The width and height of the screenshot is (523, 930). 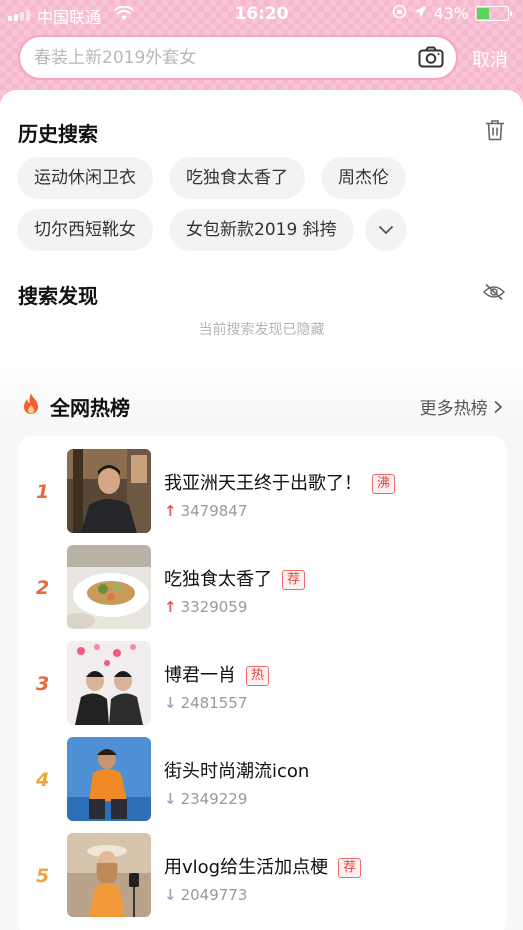 What do you see at coordinates (214, 511) in the screenshot?
I see `hot-item-count: 3479847` at bounding box center [214, 511].